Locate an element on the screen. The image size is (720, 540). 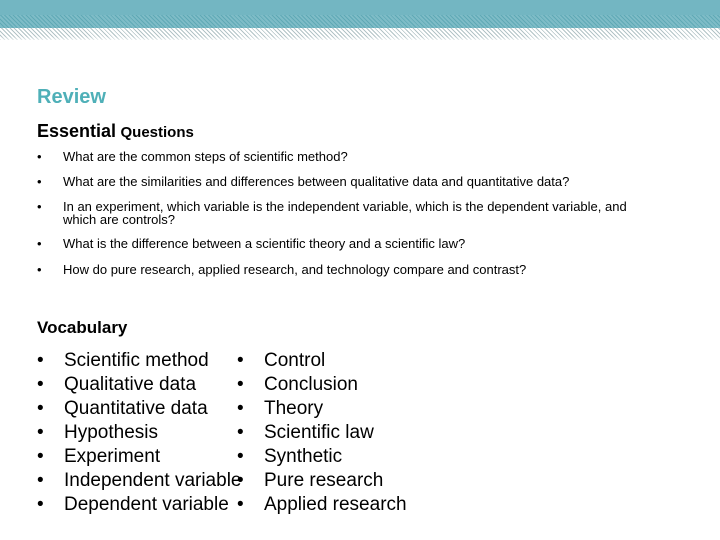
vocab-item: • Theory is located at coordinates (322, 409).